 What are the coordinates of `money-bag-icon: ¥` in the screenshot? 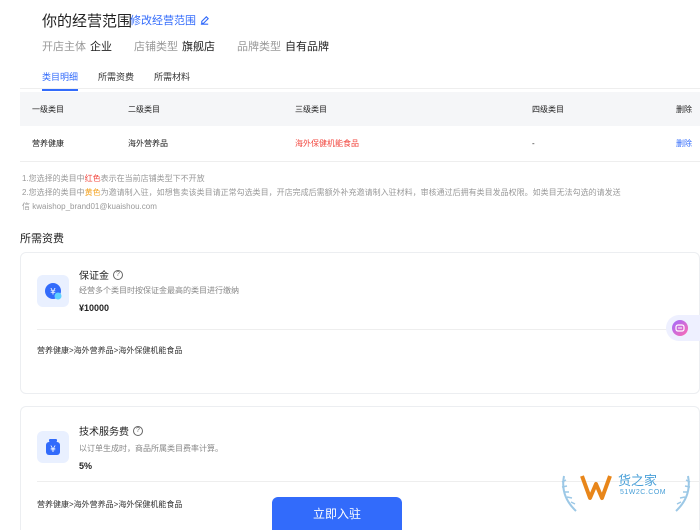 It's located at (53, 447).